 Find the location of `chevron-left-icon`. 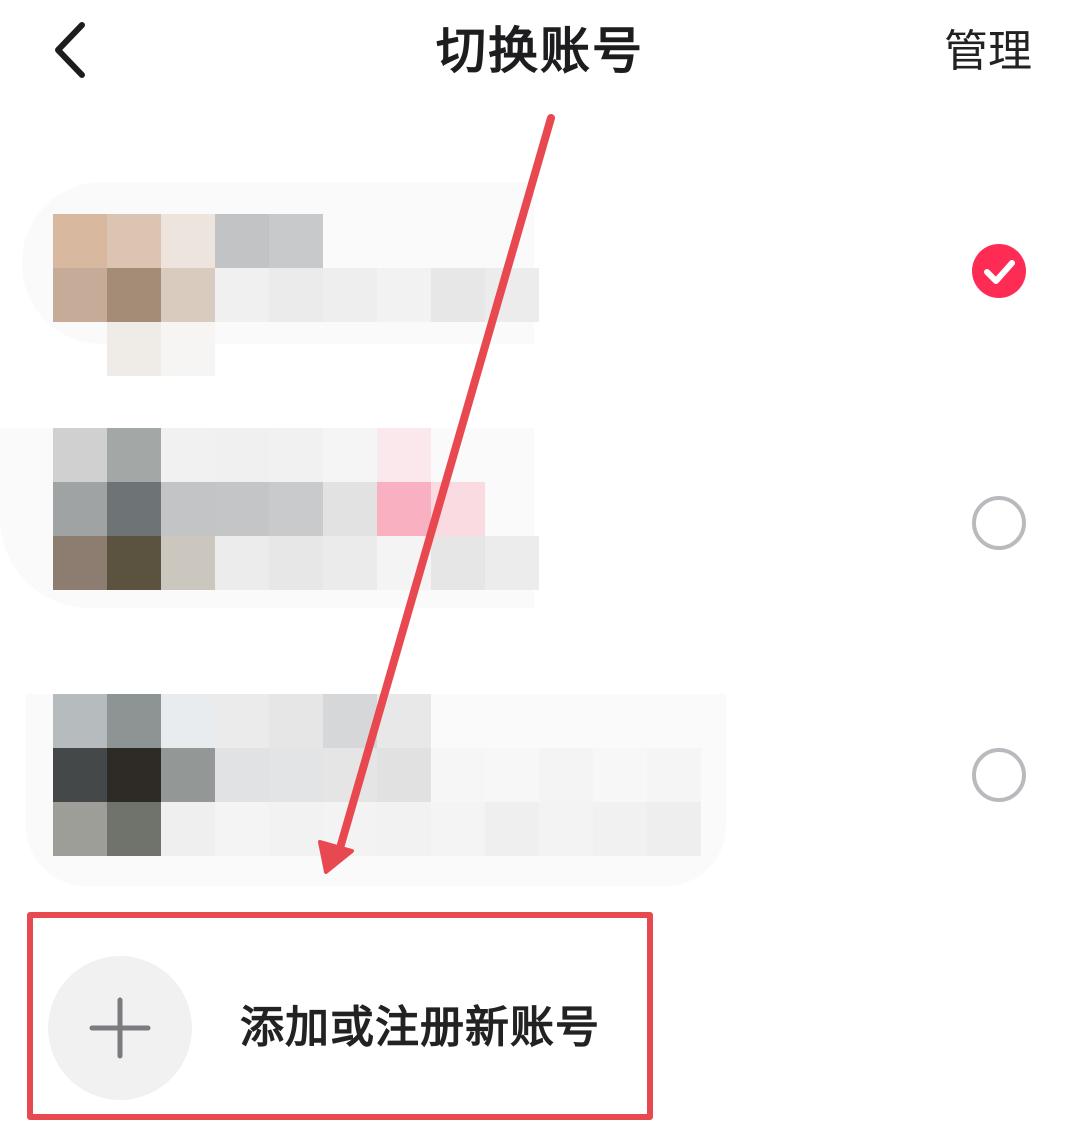

chevron-left-icon is located at coordinates (70, 50).